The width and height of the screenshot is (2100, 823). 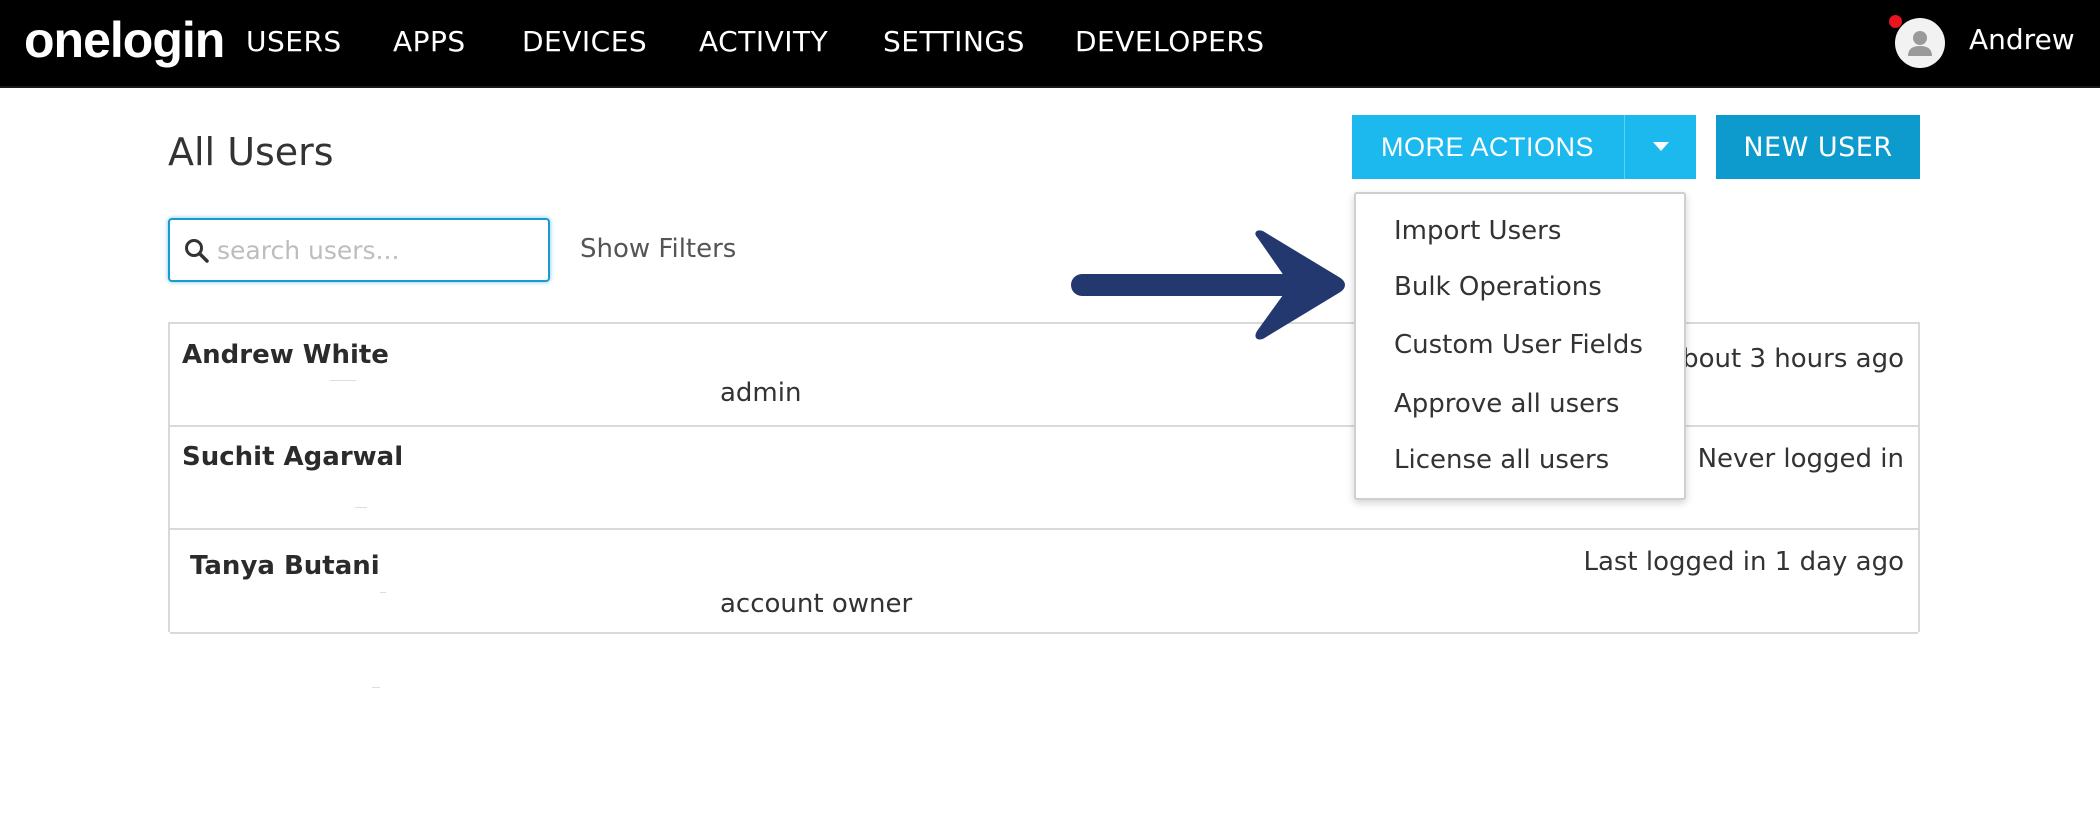 What do you see at coordinates (1170, 42) in the screenshot?
I see `nav-developers: DEVELOPERS` at bounding box center [1170, 42].